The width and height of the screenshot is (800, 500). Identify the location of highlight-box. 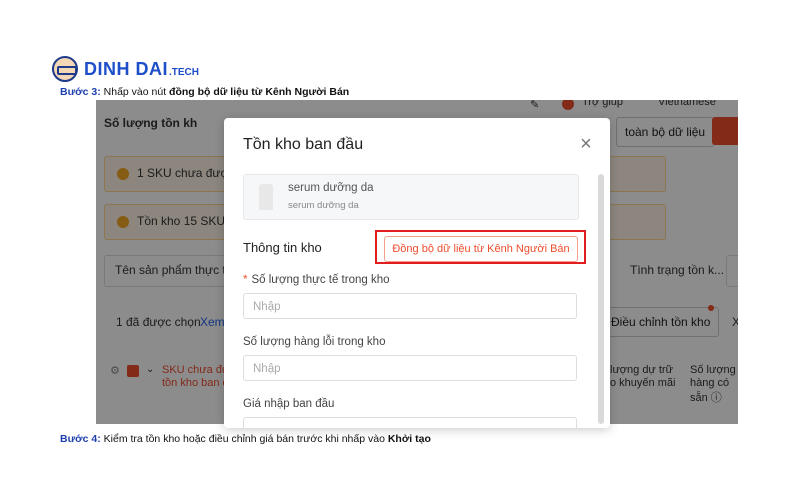
(480, 247).